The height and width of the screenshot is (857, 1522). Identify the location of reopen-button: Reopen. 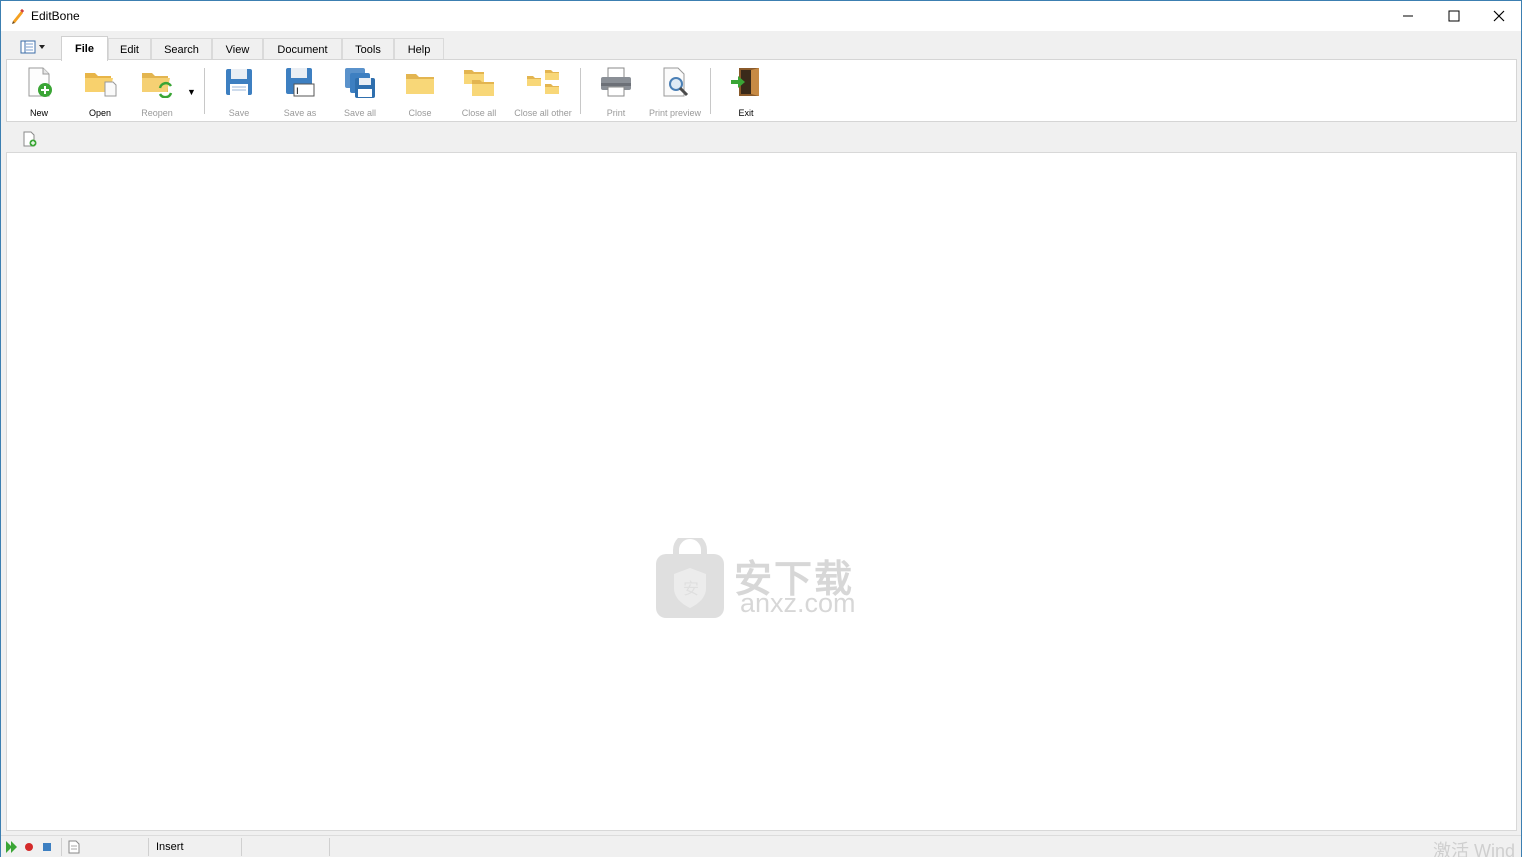
(157, 92).